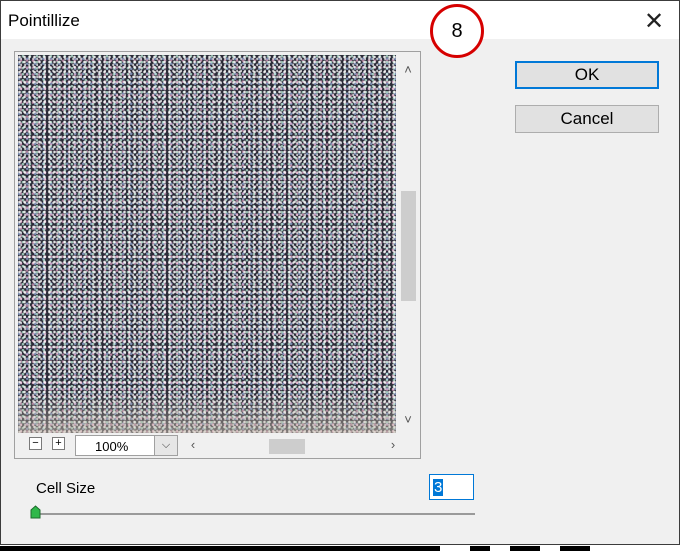 This screenshot has width=699, height=551. I want to click on cell-size-label: Cell Size, so click(66, 488).